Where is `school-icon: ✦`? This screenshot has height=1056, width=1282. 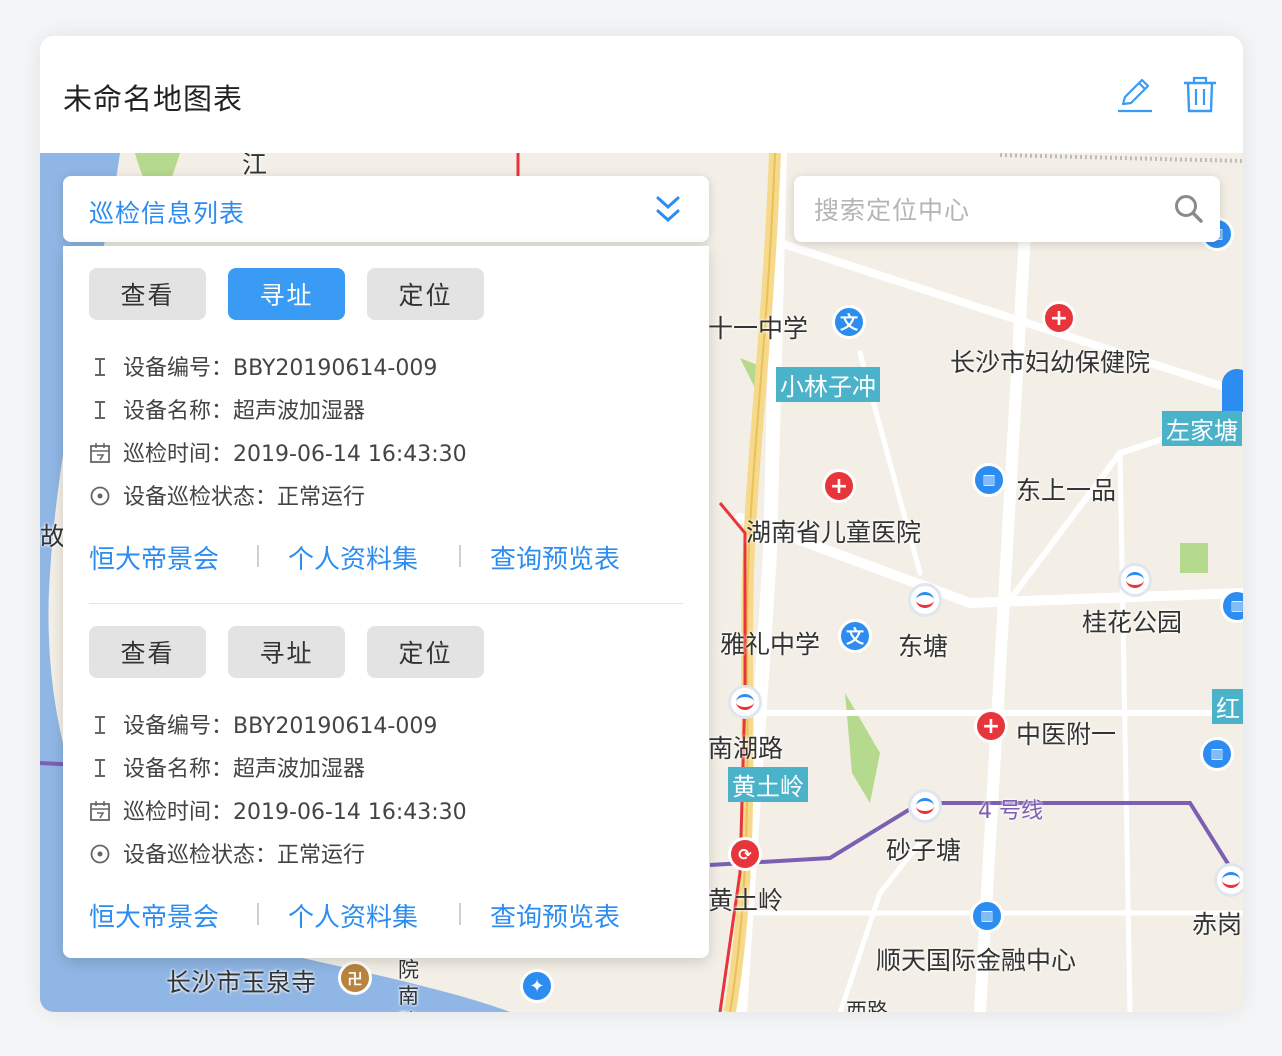 school-icon: ✦ is located at coordinates (537, 986).